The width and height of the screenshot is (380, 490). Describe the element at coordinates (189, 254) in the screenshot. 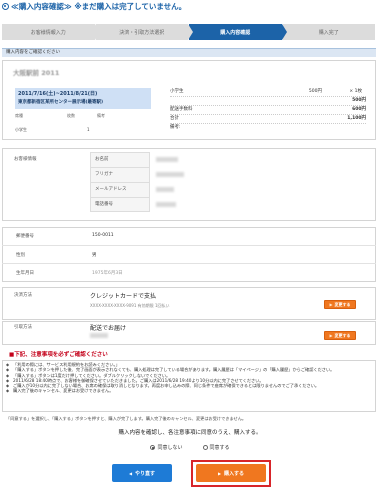

I see `gender-row: 性別 男` at that location.